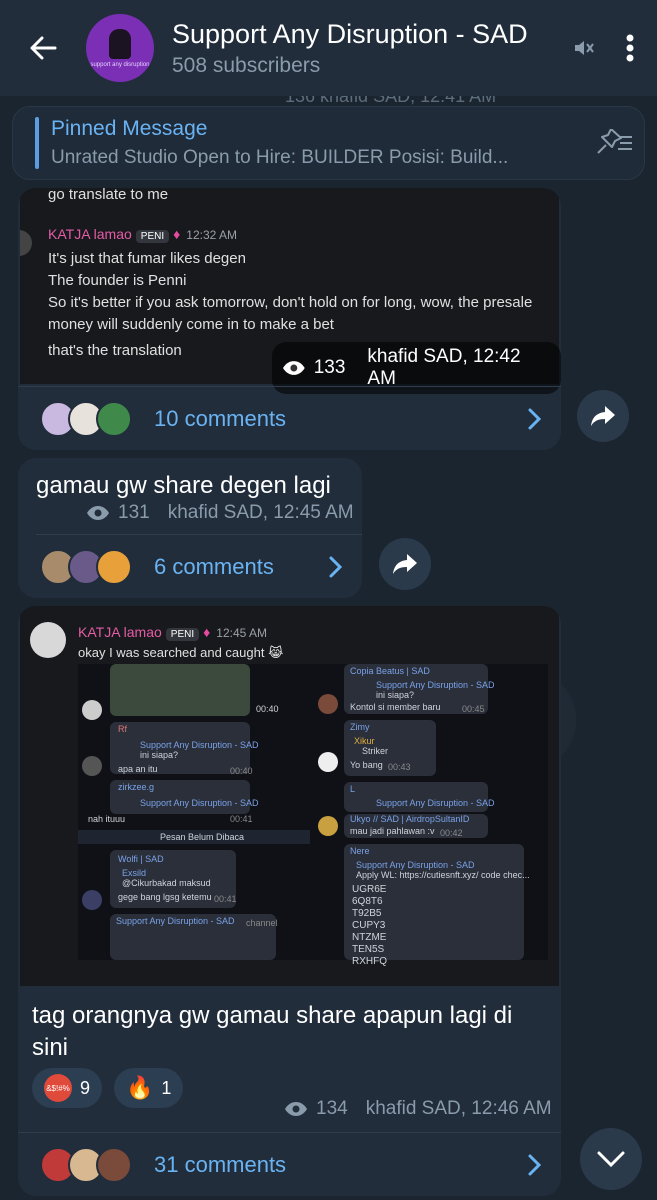  I want to click on caption-line: sini, so click(50, 1047).